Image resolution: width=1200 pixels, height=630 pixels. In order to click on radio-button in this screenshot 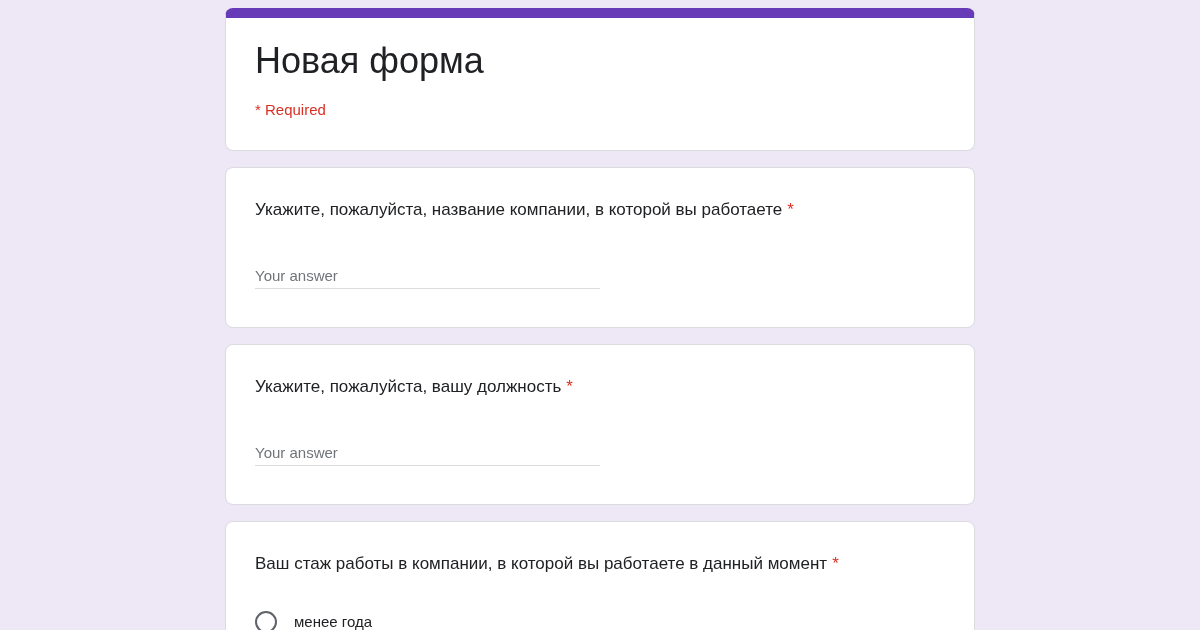, I will do `click(266, 620)`.